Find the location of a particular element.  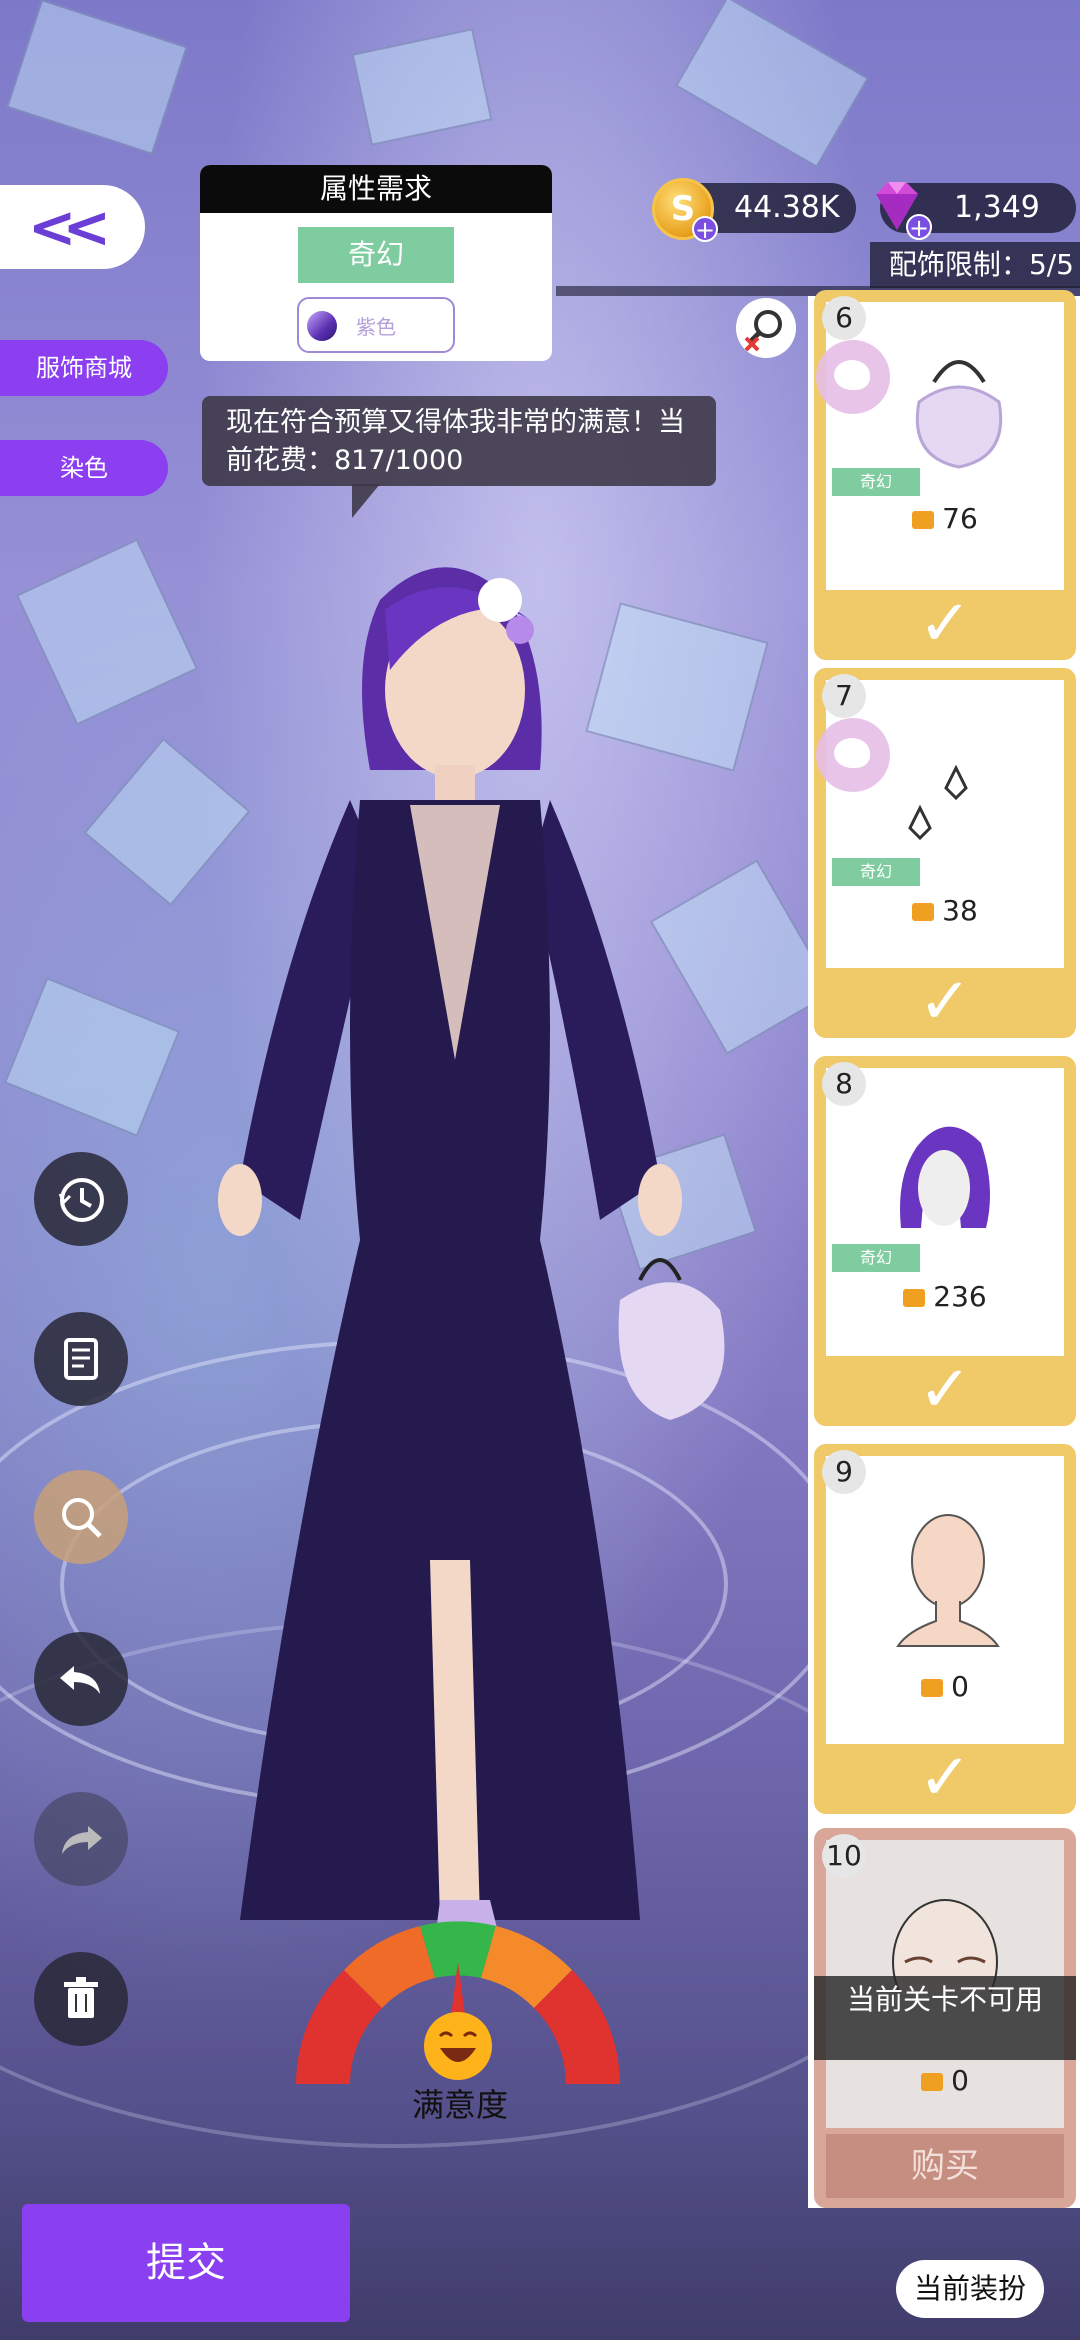

item-number: 7 is located at coordinates (844, 696).